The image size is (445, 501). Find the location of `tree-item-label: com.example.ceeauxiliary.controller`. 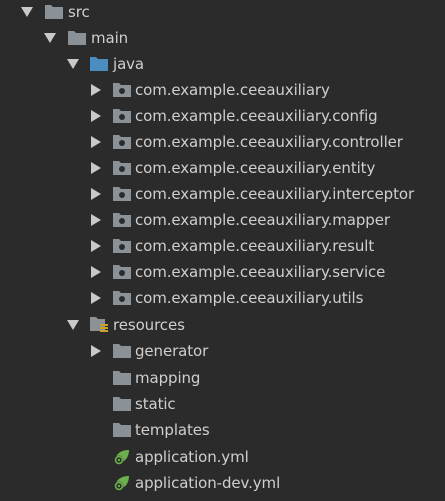

tree-item-label: com.example.ceeauxiliary.controller is located at coordinates (269, 142).